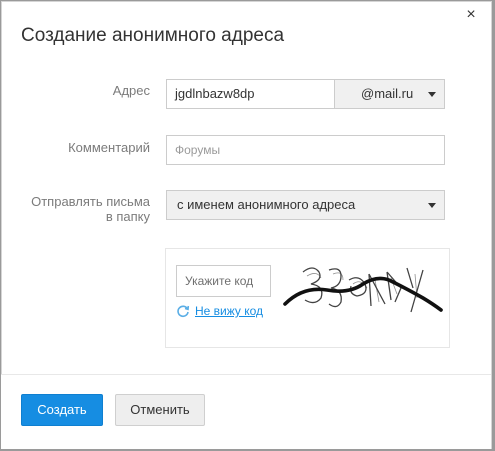  I want to click on create-button: Создать, so click(62, 410).